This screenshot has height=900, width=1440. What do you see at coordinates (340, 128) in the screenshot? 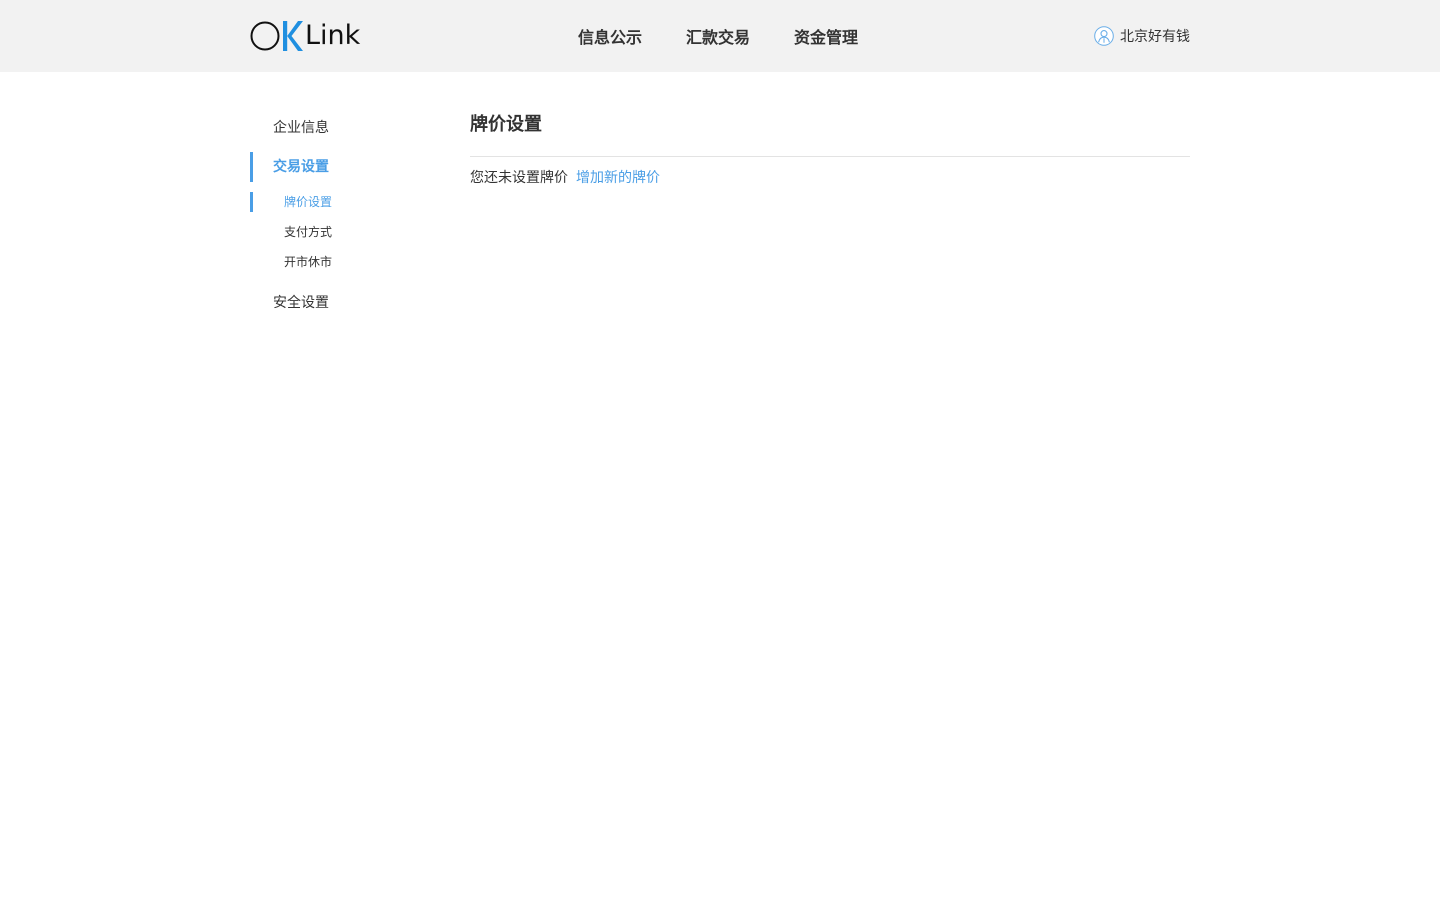
I see `sidebar-item-company-info: 企业信息` at bounding box center [340, 128].